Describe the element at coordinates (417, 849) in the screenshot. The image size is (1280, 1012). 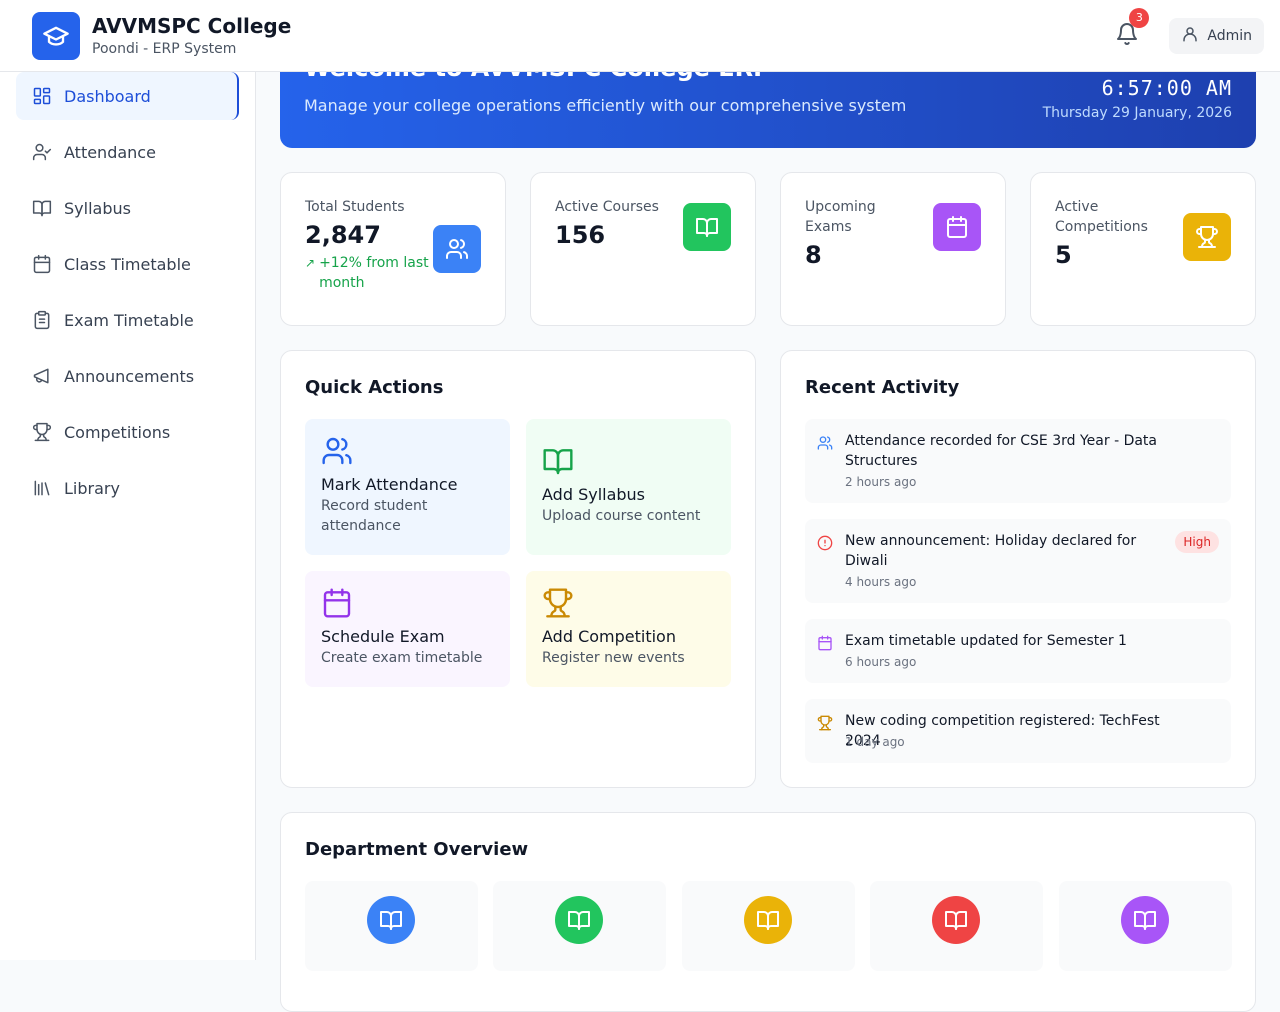
I see `department-overview-title: Department Overview` at that location.